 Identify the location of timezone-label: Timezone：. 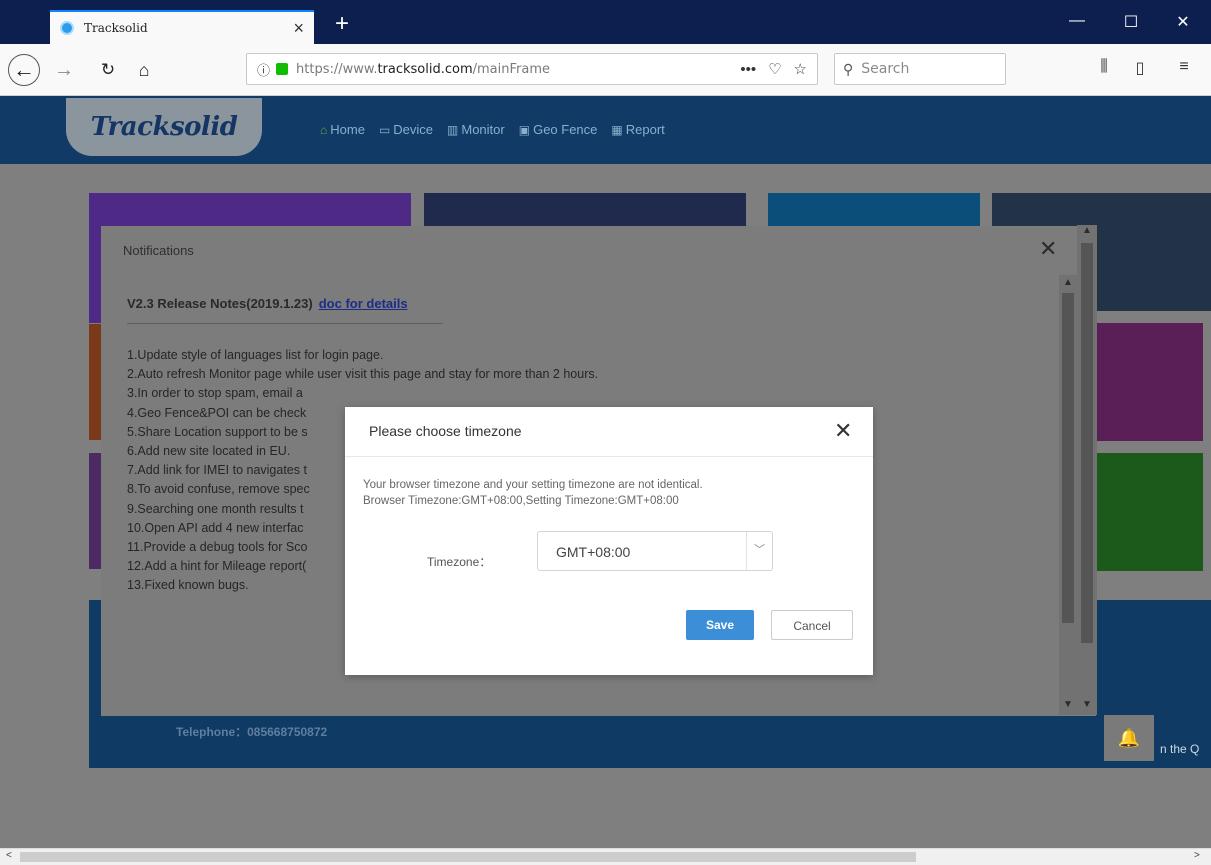
(459, 562).